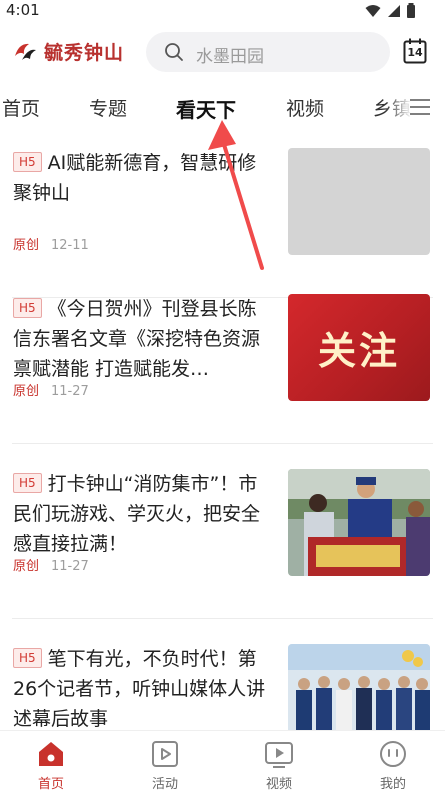 This screenshot has width=445, height=800. I want to click on news-title-text: AI赋能新德育，智慧研修聚钟山, so click(135, 178).